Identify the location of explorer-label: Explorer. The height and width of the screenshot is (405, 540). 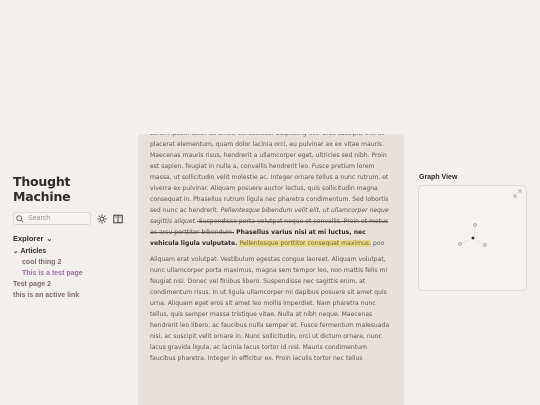
(28, 238).